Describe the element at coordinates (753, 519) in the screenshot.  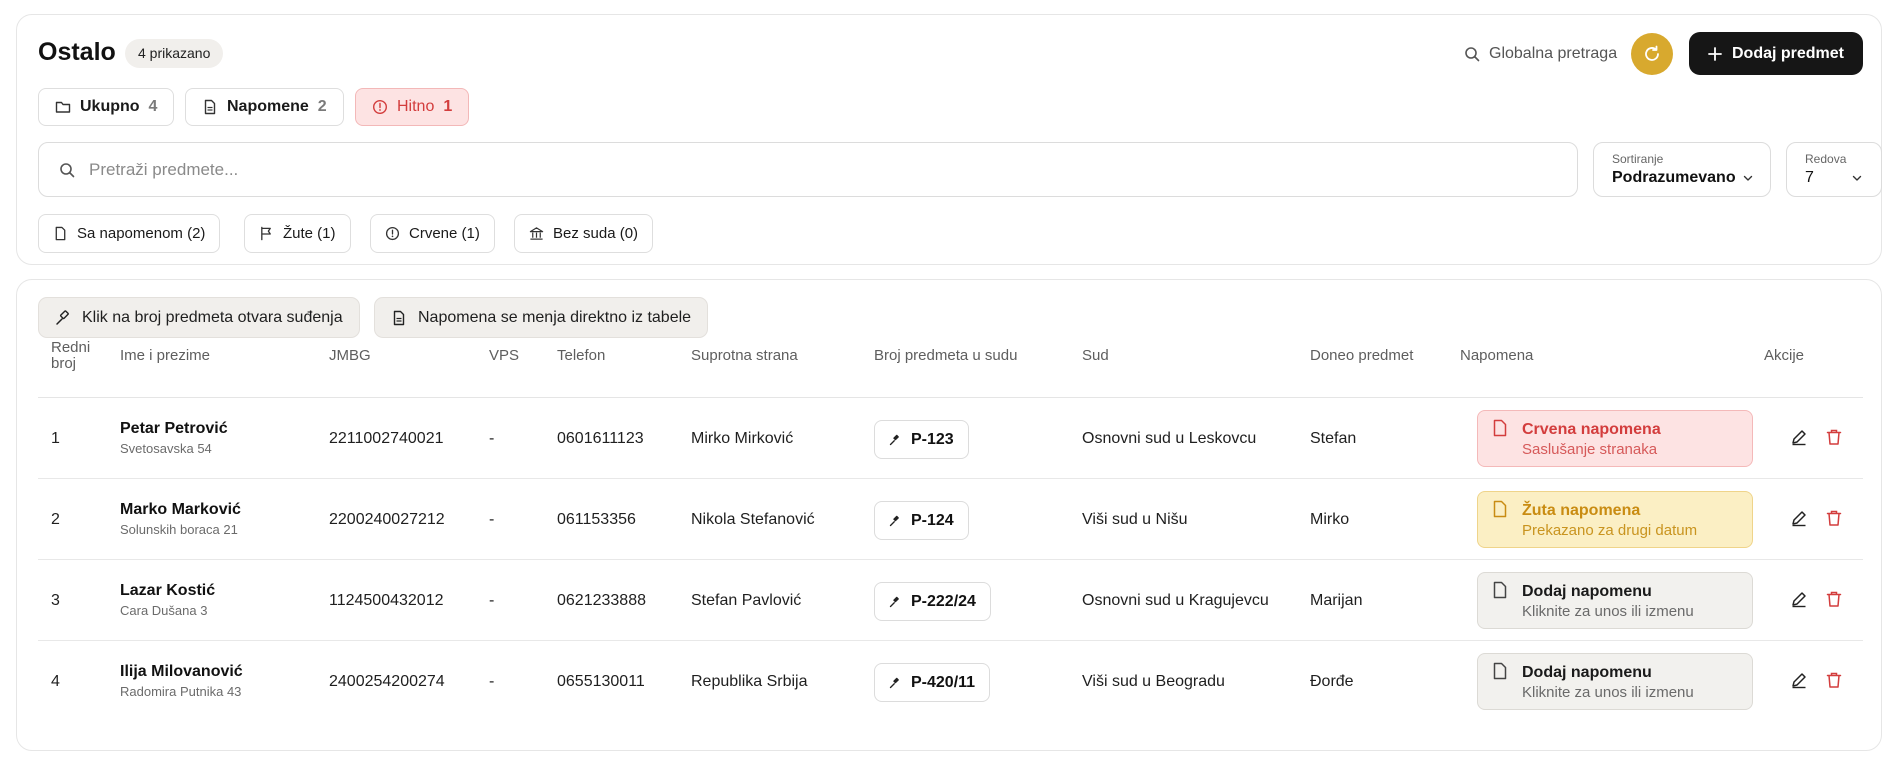
I see `opposing-party: Nikola Stefanović` at that location.